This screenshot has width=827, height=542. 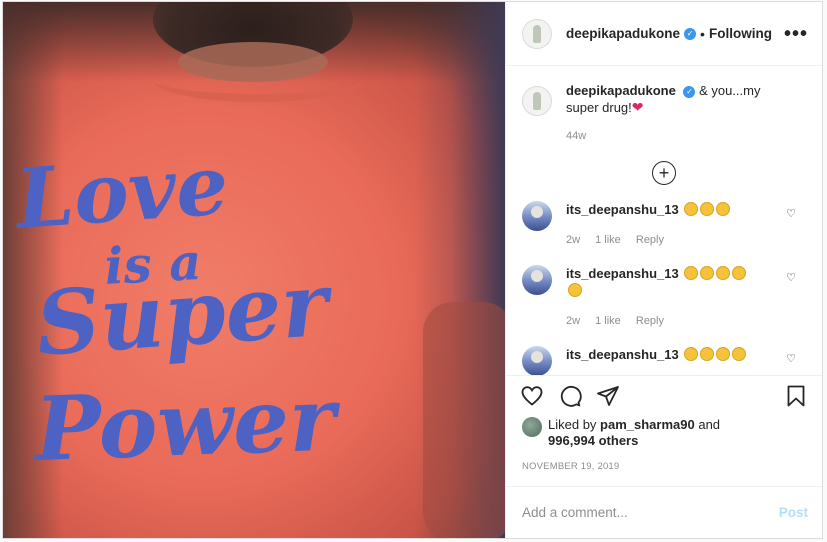 What do you see at coordinates (637, 107) in the screenshot?
I see `red-heart-emoji: ❤` at bounding box center [637, 107].